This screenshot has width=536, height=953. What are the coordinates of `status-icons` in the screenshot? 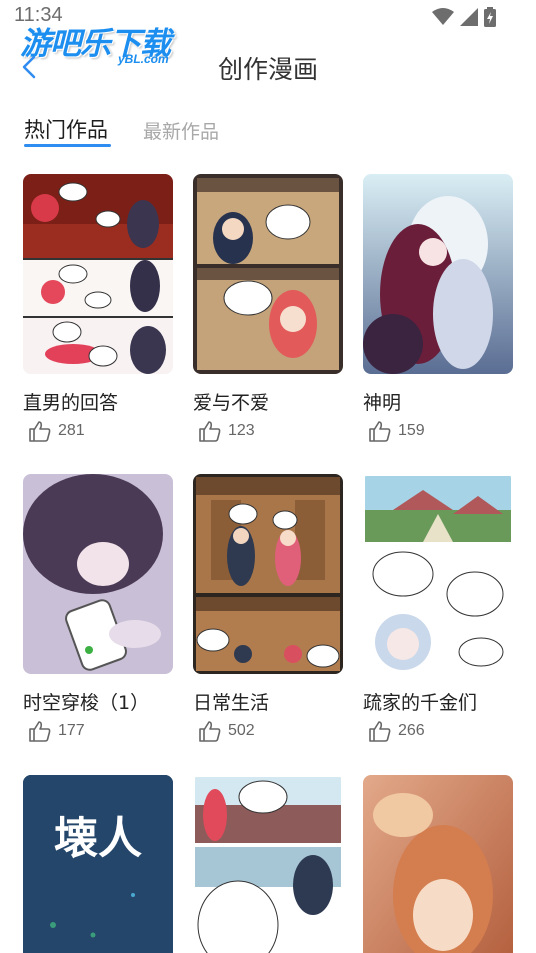 It's located at (464, 17).